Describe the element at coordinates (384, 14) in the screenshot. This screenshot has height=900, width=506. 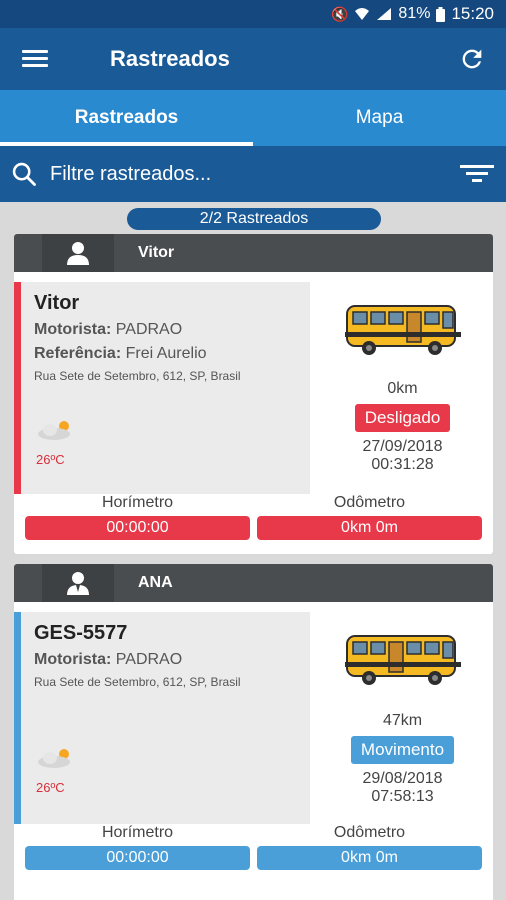
I see `signal-icon` at that location.